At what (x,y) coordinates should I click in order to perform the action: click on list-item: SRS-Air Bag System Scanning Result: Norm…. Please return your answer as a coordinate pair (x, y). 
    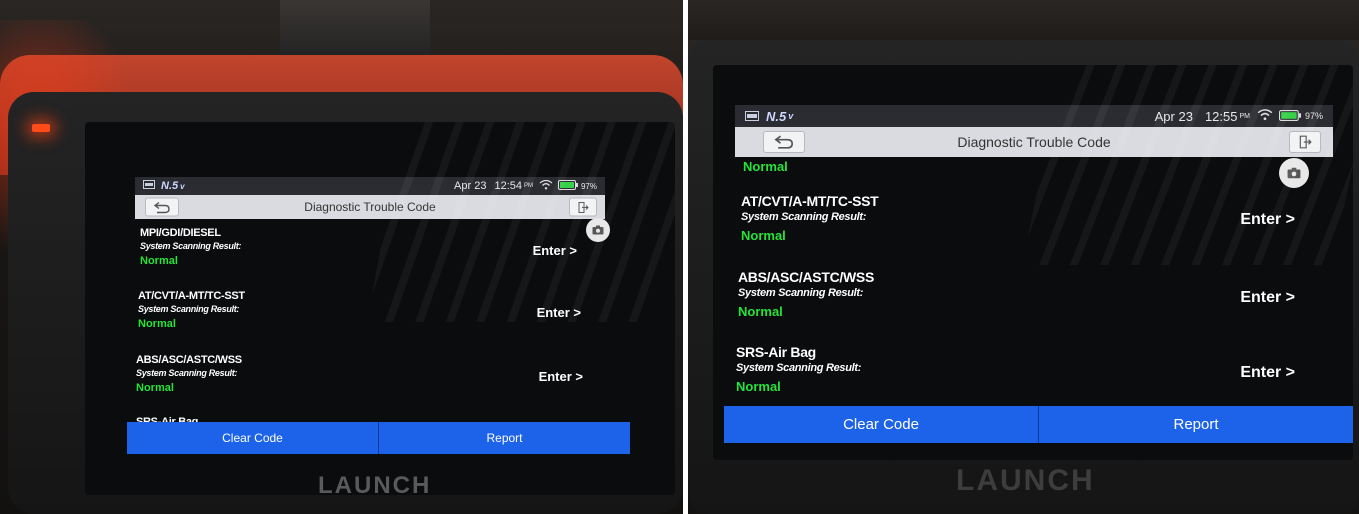
    Looking at the image, I should click on (1034, 375).